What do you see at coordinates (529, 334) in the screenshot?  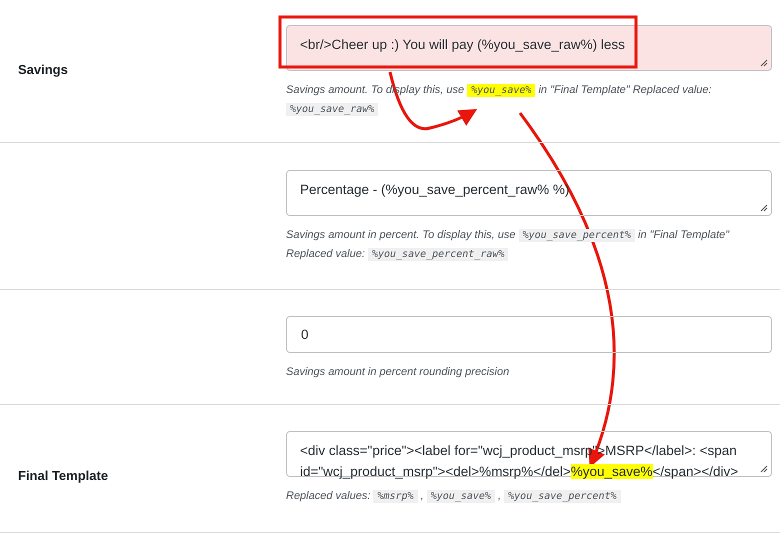 I see `input-field: 0` at bounding box center [529, 334].